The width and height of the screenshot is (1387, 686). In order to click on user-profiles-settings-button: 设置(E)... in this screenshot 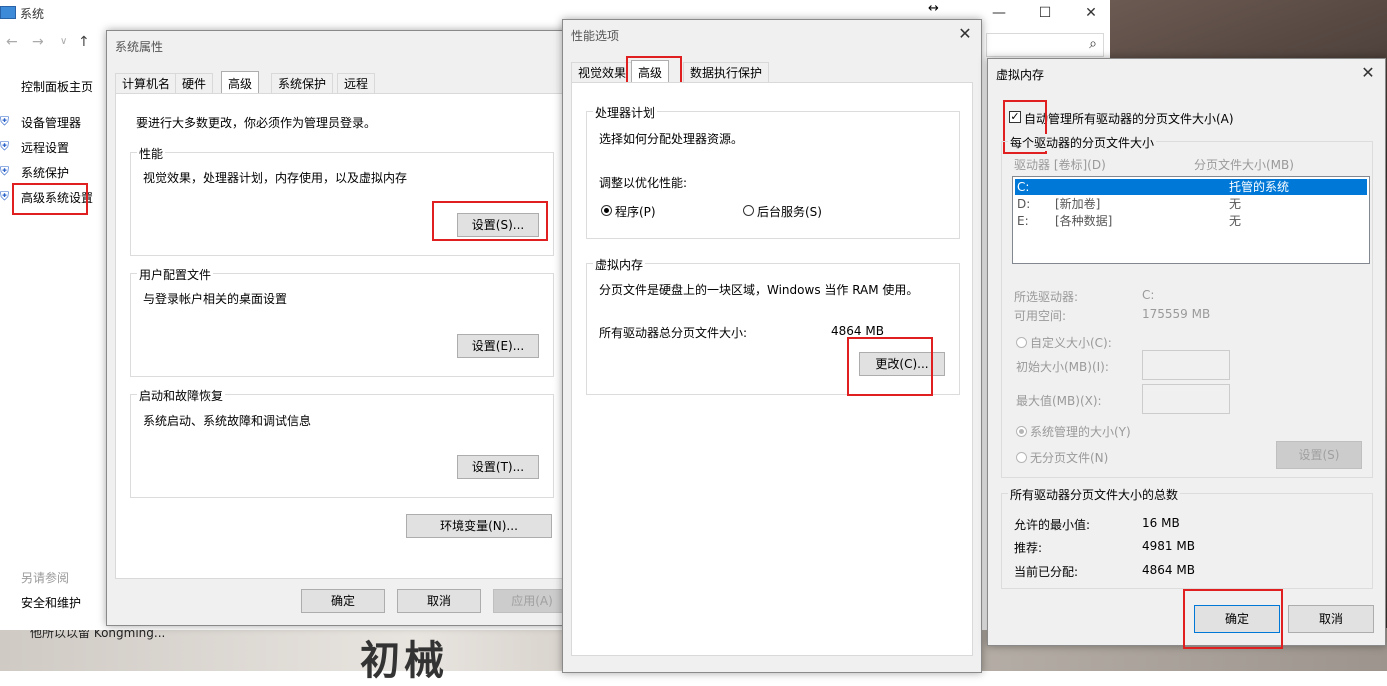, I will do `click(498, 346)`.